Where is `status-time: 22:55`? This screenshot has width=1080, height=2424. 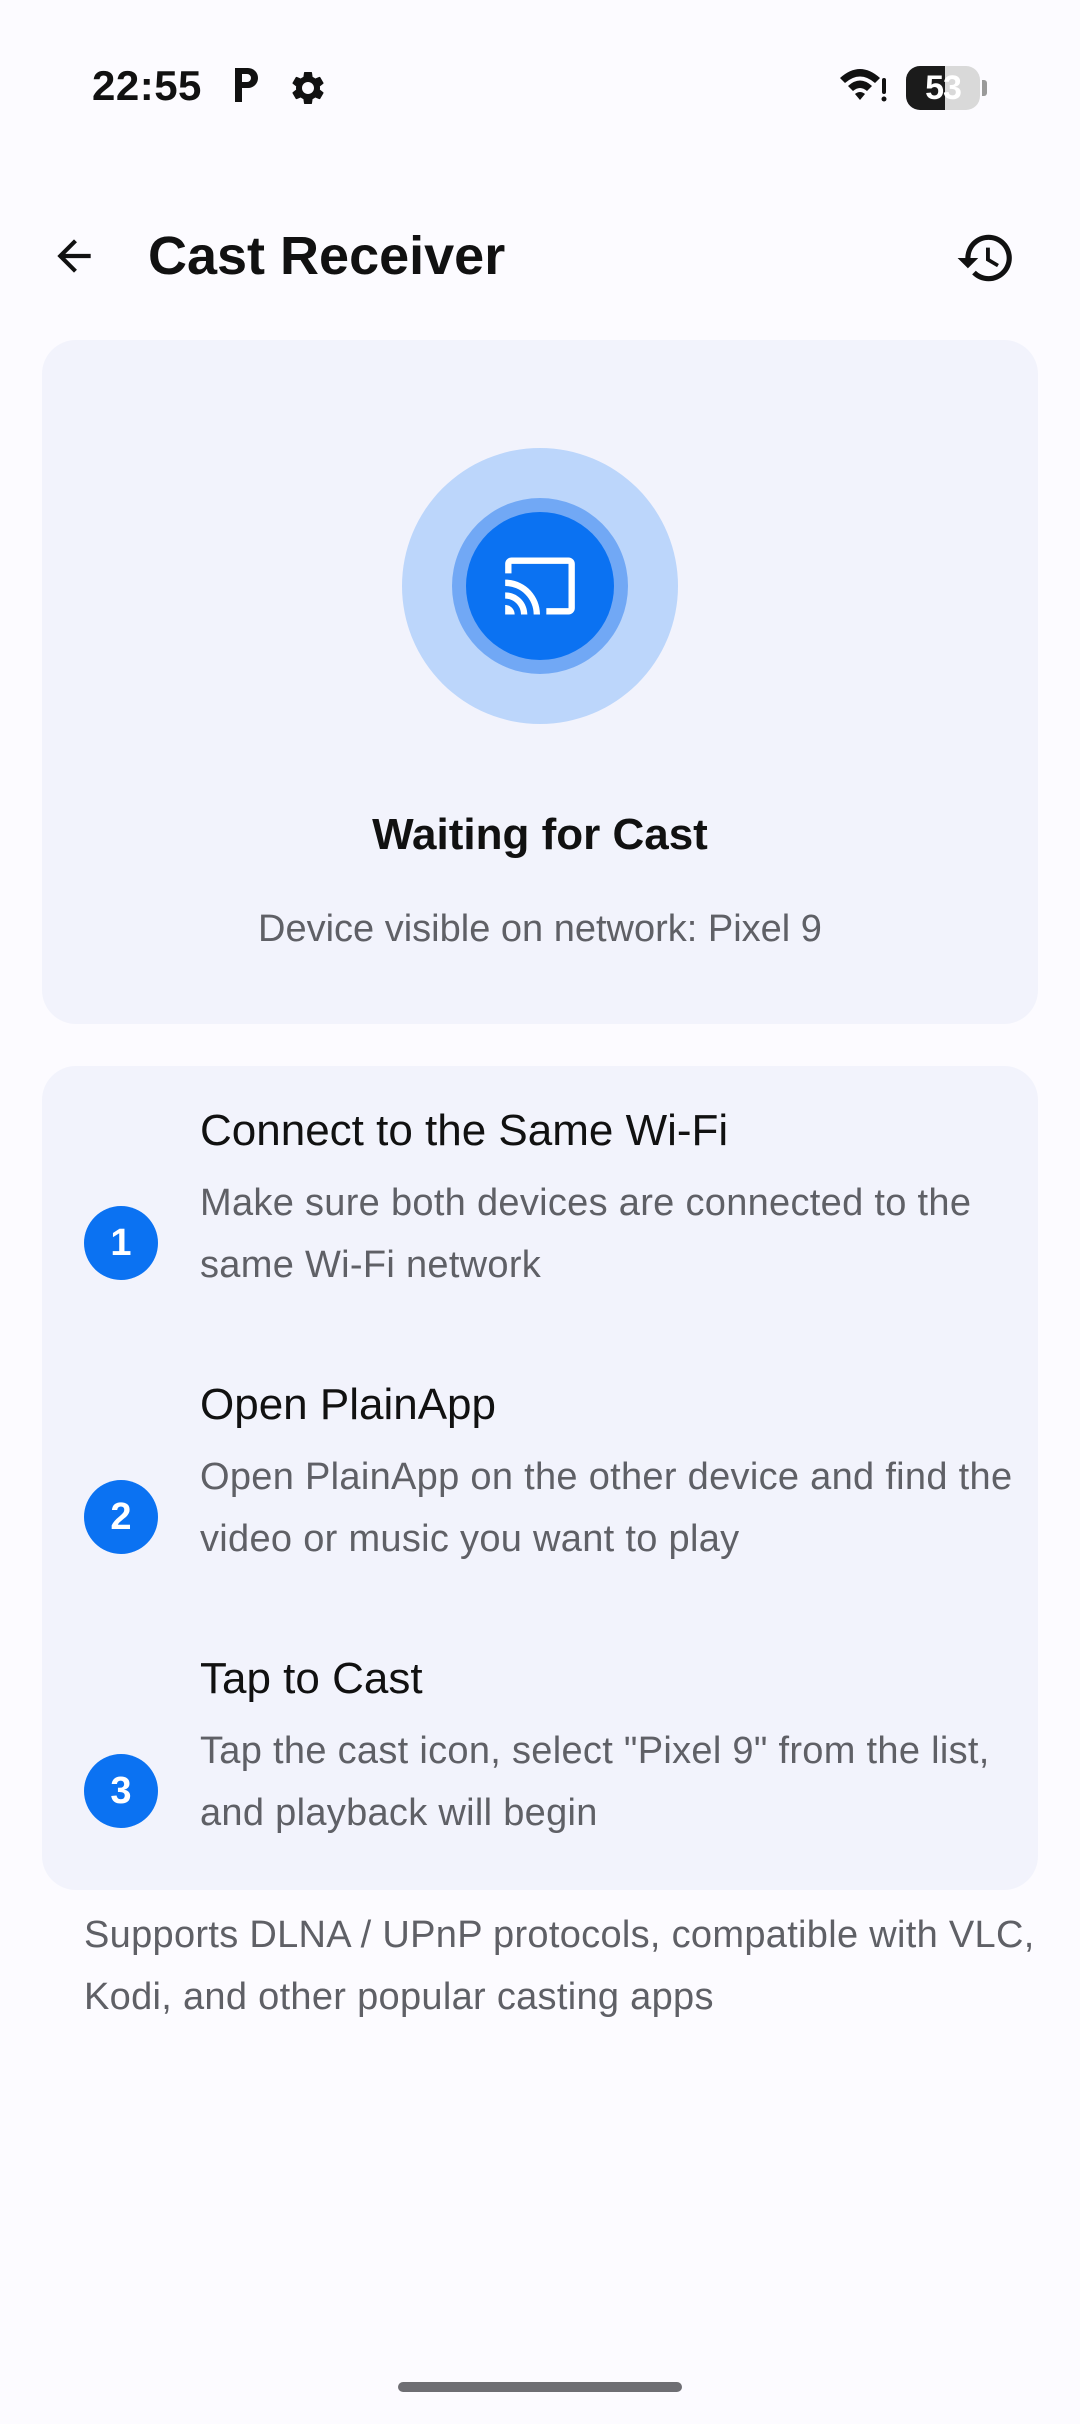
status-time: 22:55 is located at coordinates (147, 85).